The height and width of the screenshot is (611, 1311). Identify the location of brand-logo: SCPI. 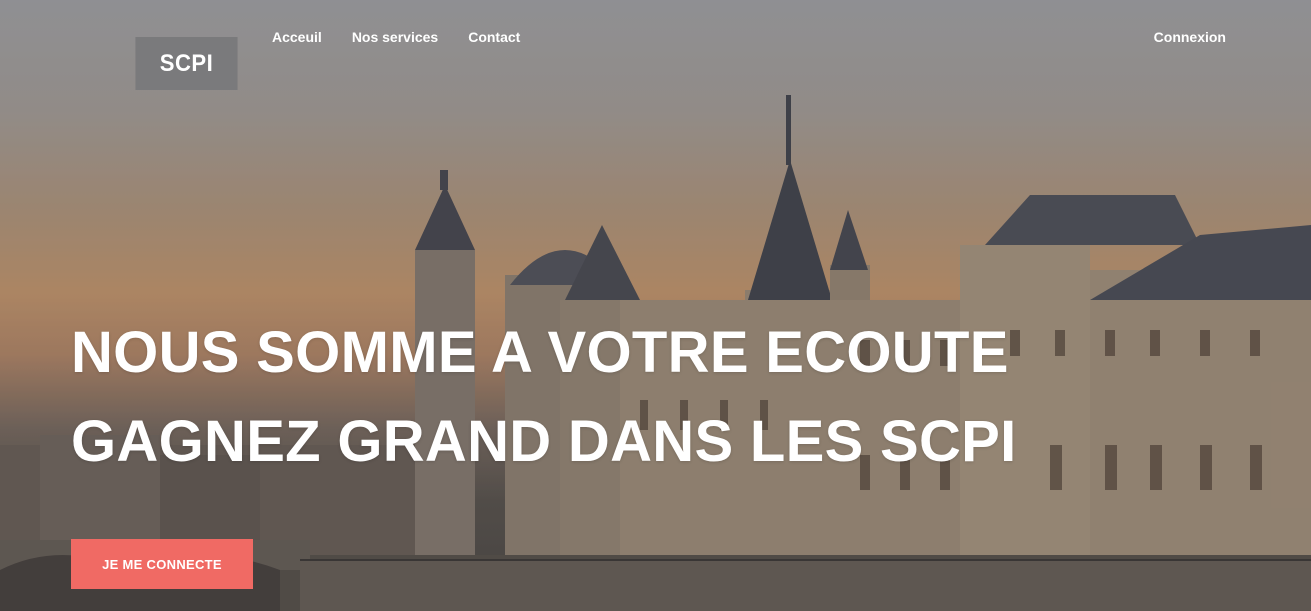
(186, 63).